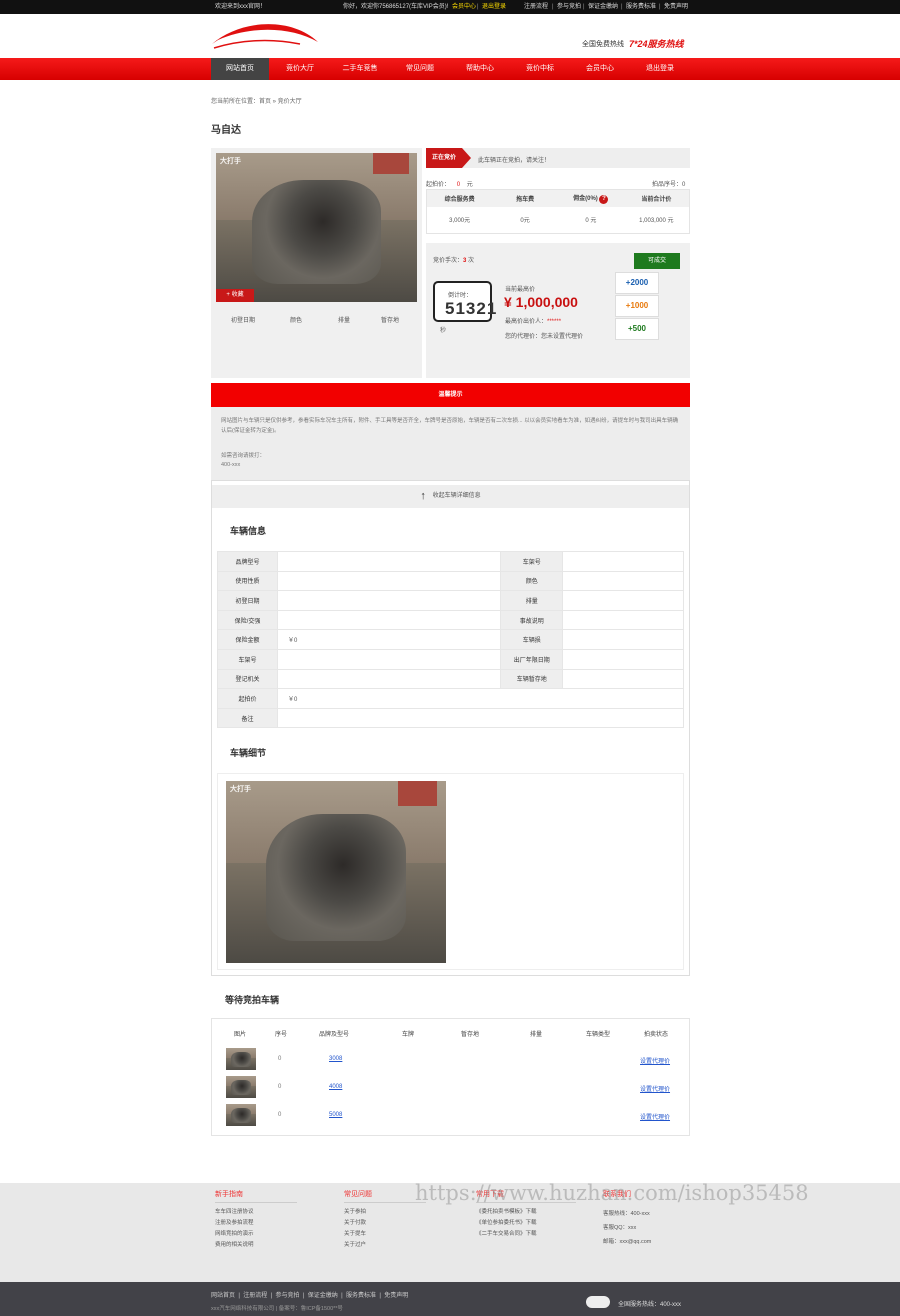  Describe the element at coordinates (323, 1296) in the screenshot. I see `footer-bottom-link: 保证金缴纳` at that location.